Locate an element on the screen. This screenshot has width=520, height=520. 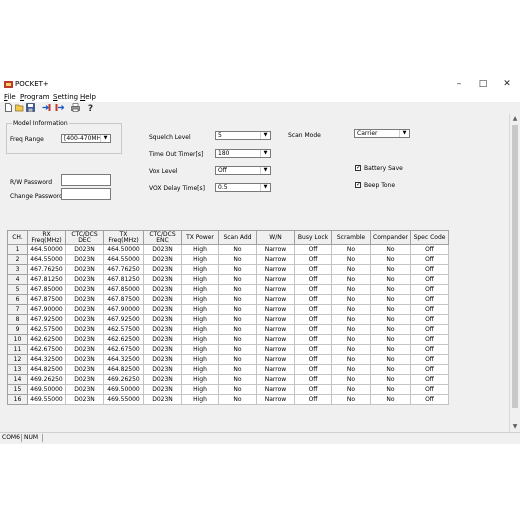
table-cell: 462.67500 is located at coordinates (46, 349).